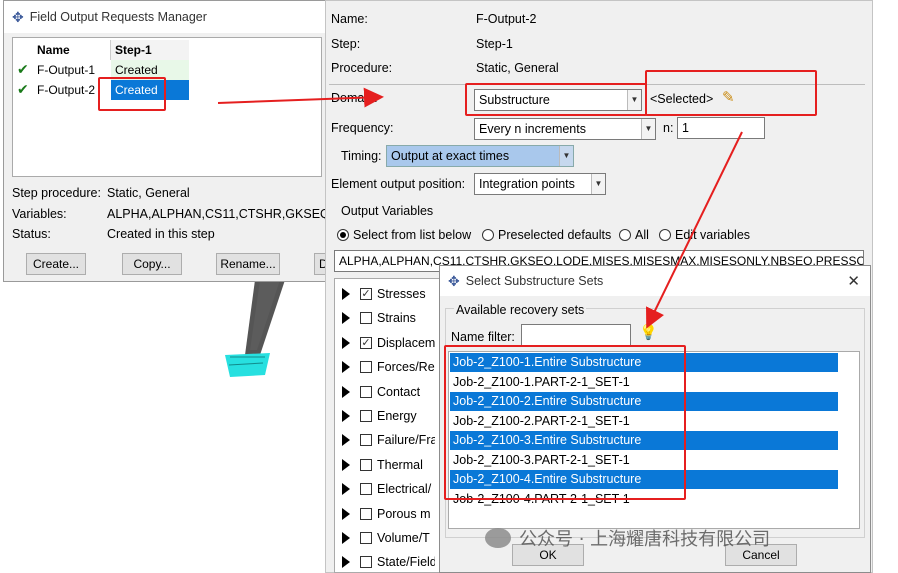  Describe the element at coordinates (300, 97) in the screenshot. I see `arrow-to-domain` at that location.